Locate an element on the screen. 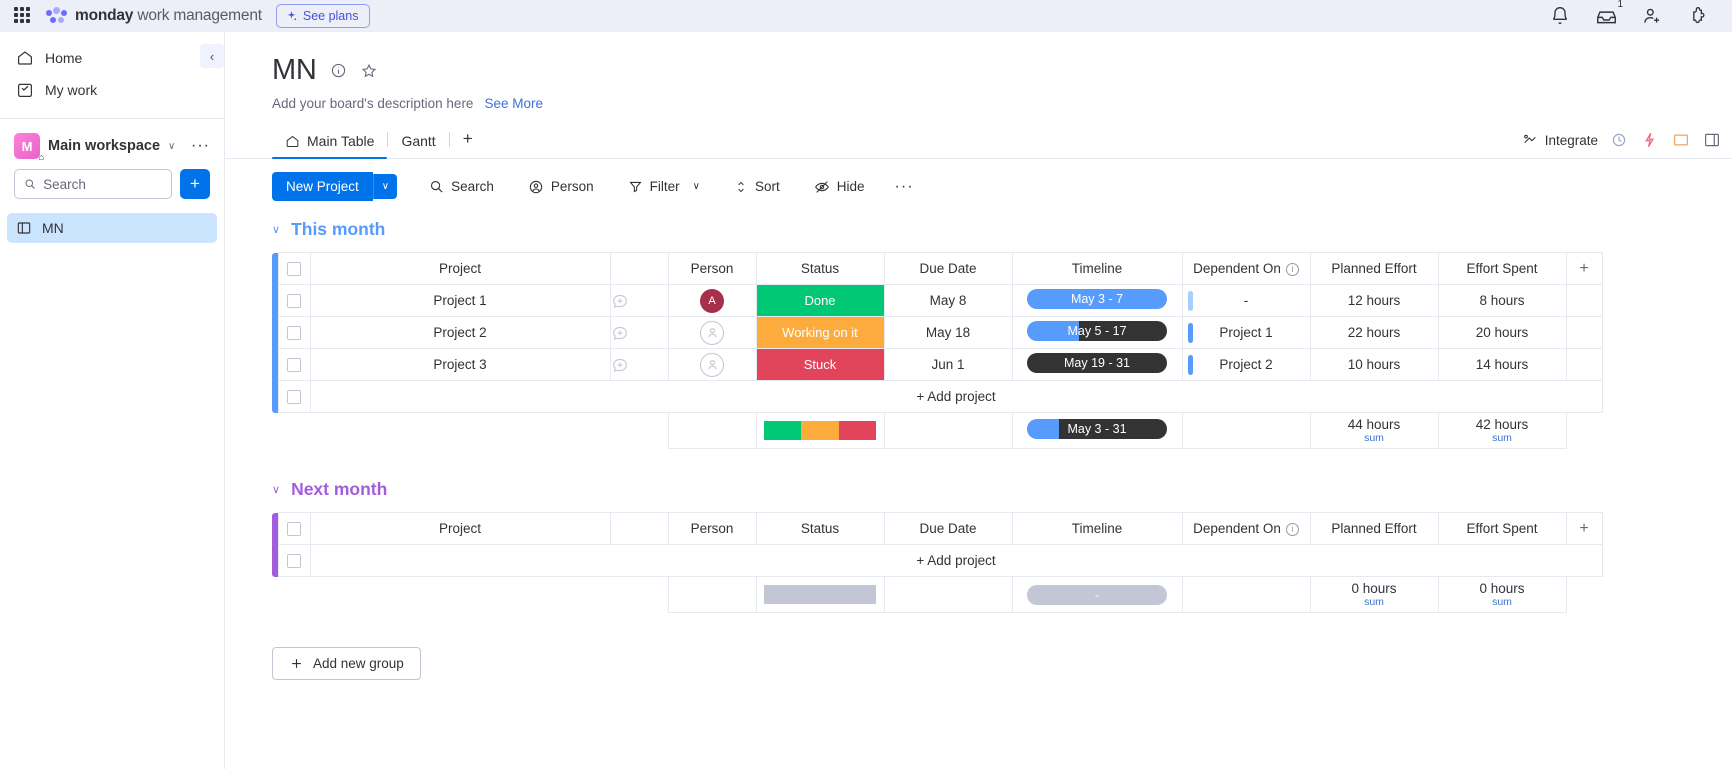 This screenshot has height=769, width=1732. board-power-ups-icon is located at coordinates (1650, 140).